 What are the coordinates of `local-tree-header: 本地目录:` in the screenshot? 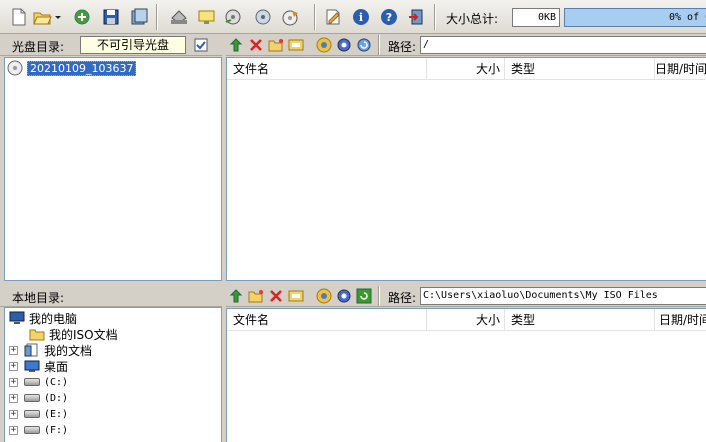 It's located at (111, 296).